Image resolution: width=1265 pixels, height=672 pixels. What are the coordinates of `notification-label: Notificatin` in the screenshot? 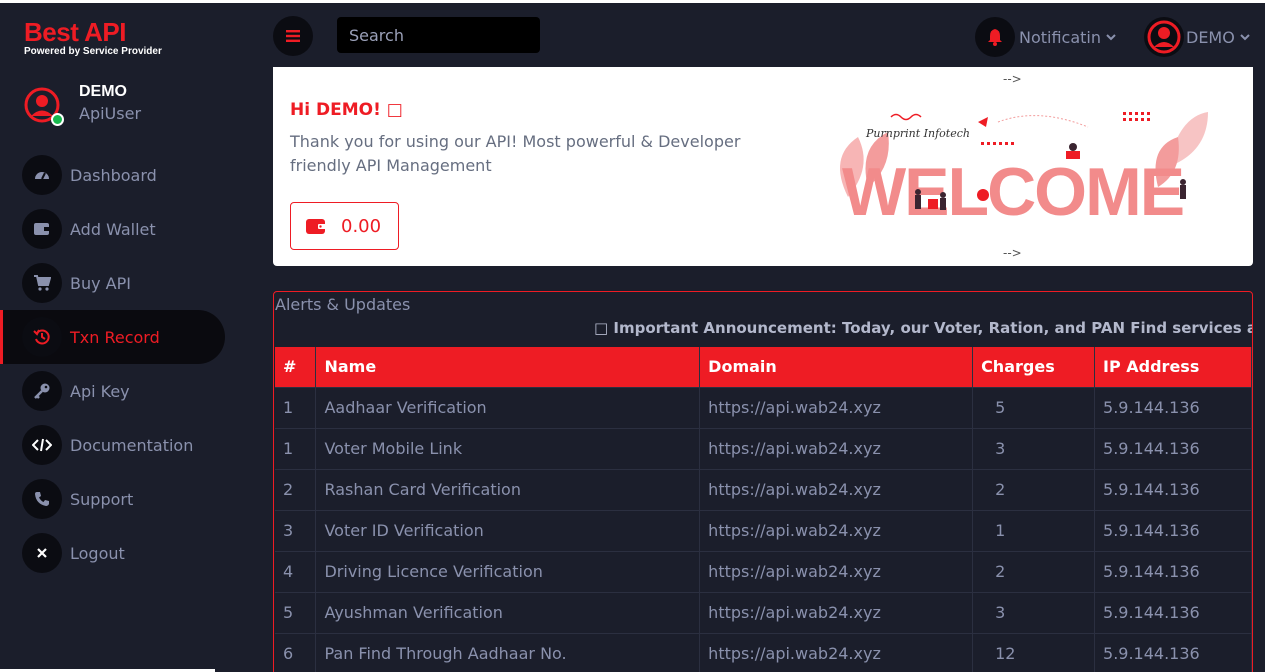 It's located at (1060, 37).